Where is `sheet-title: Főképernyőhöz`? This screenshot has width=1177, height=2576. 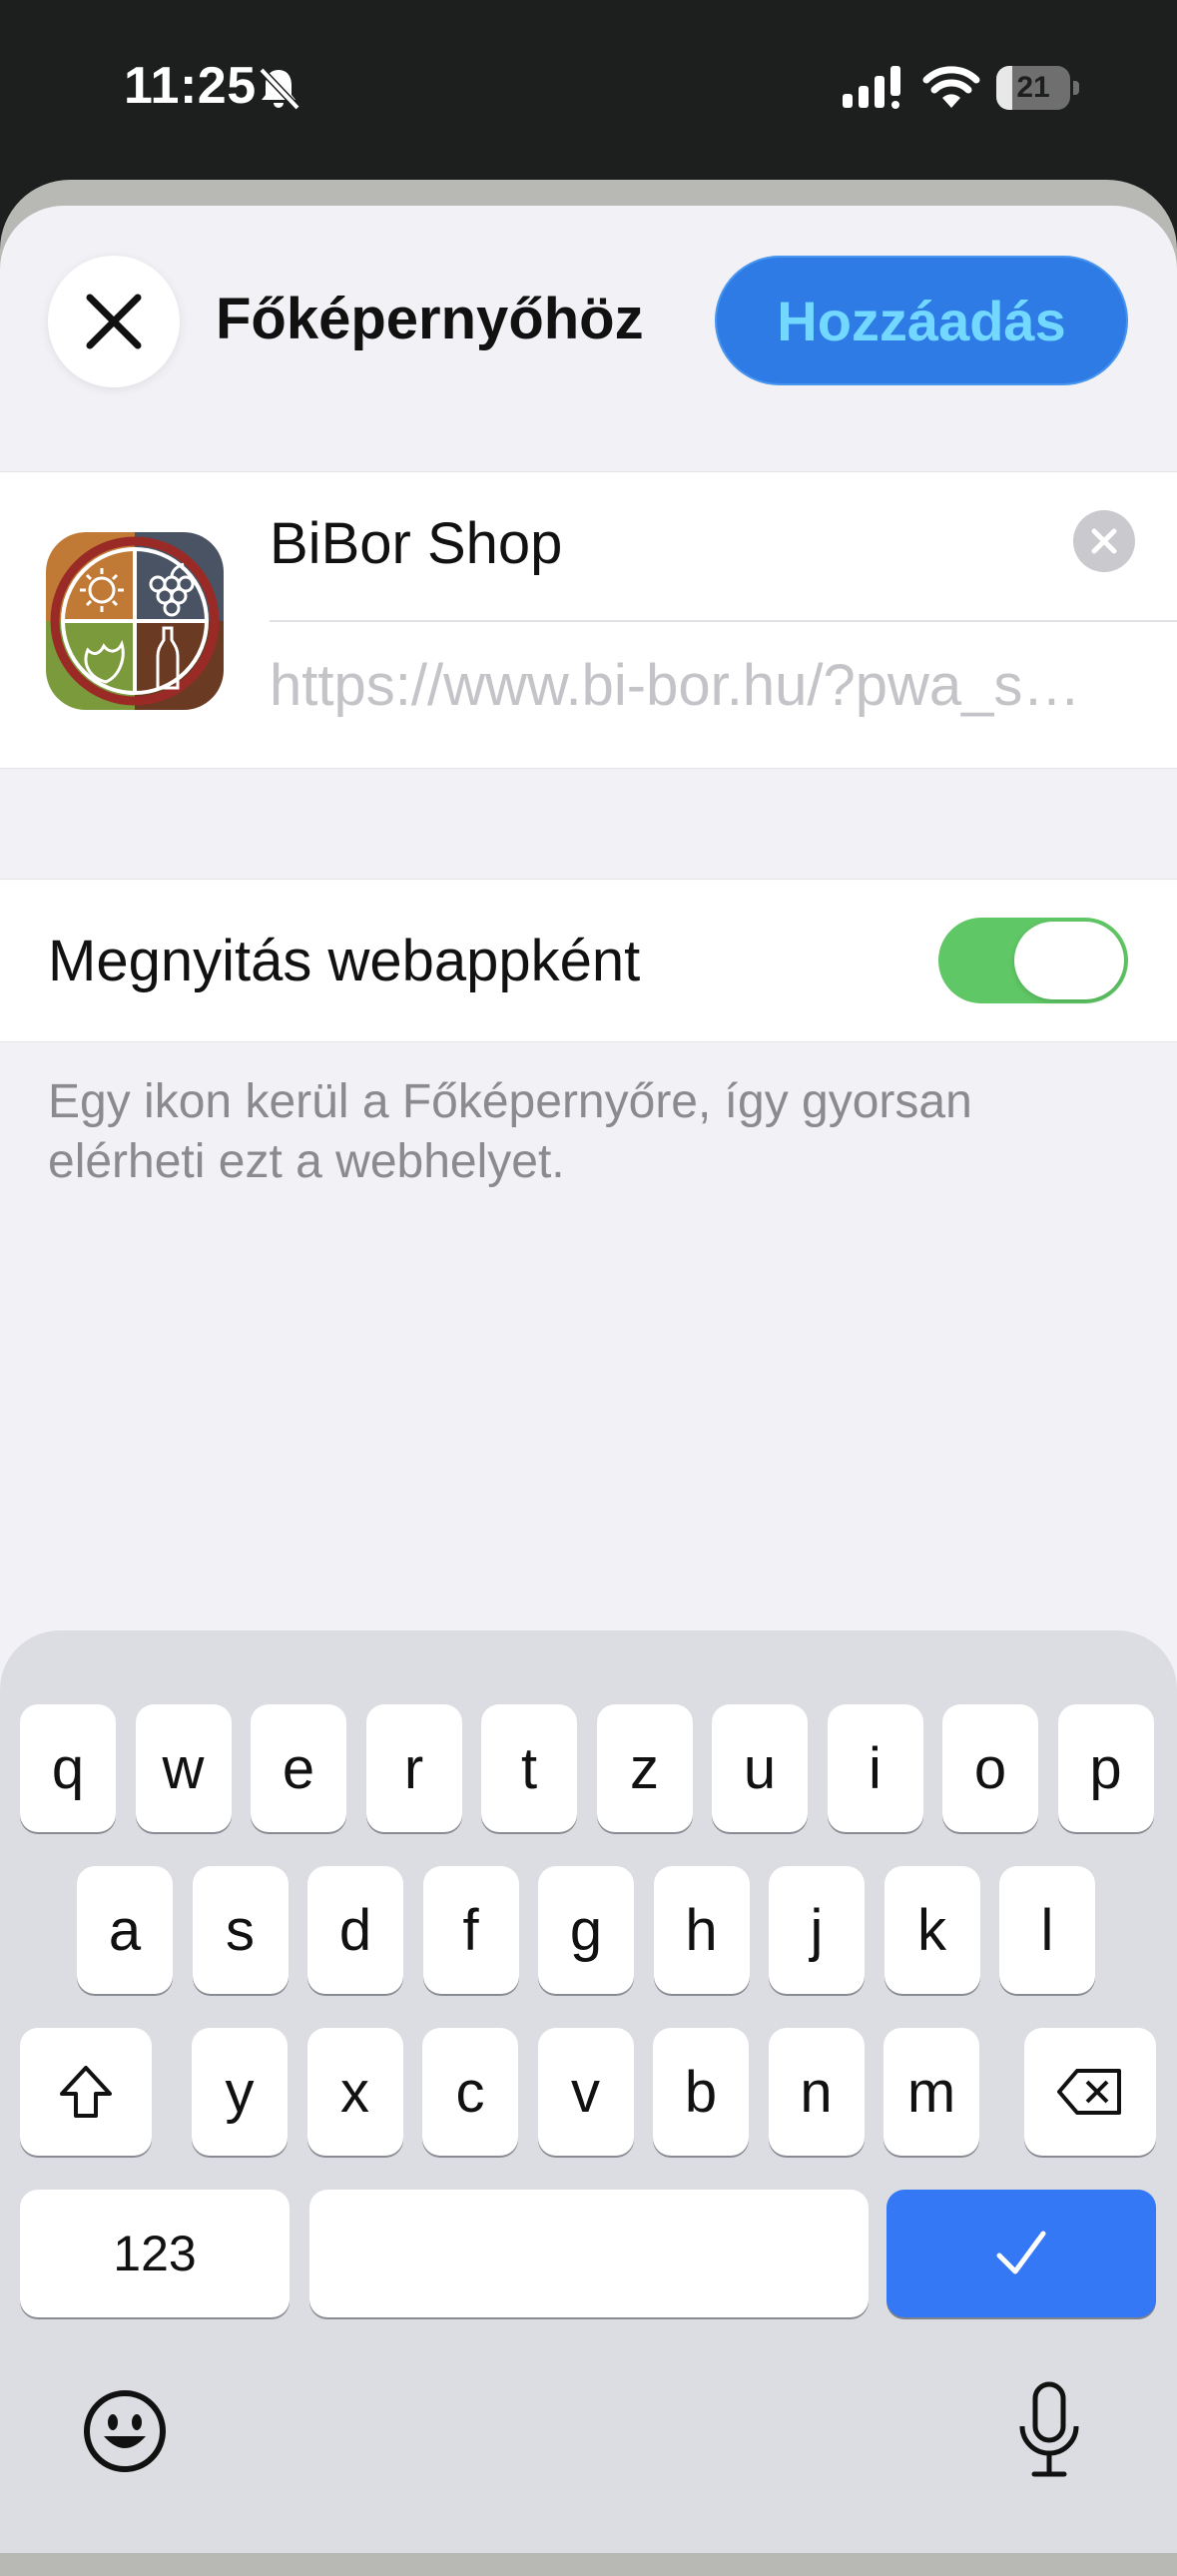
sheet-title: Főképernyőhöz is located at coordinates (430, 319).